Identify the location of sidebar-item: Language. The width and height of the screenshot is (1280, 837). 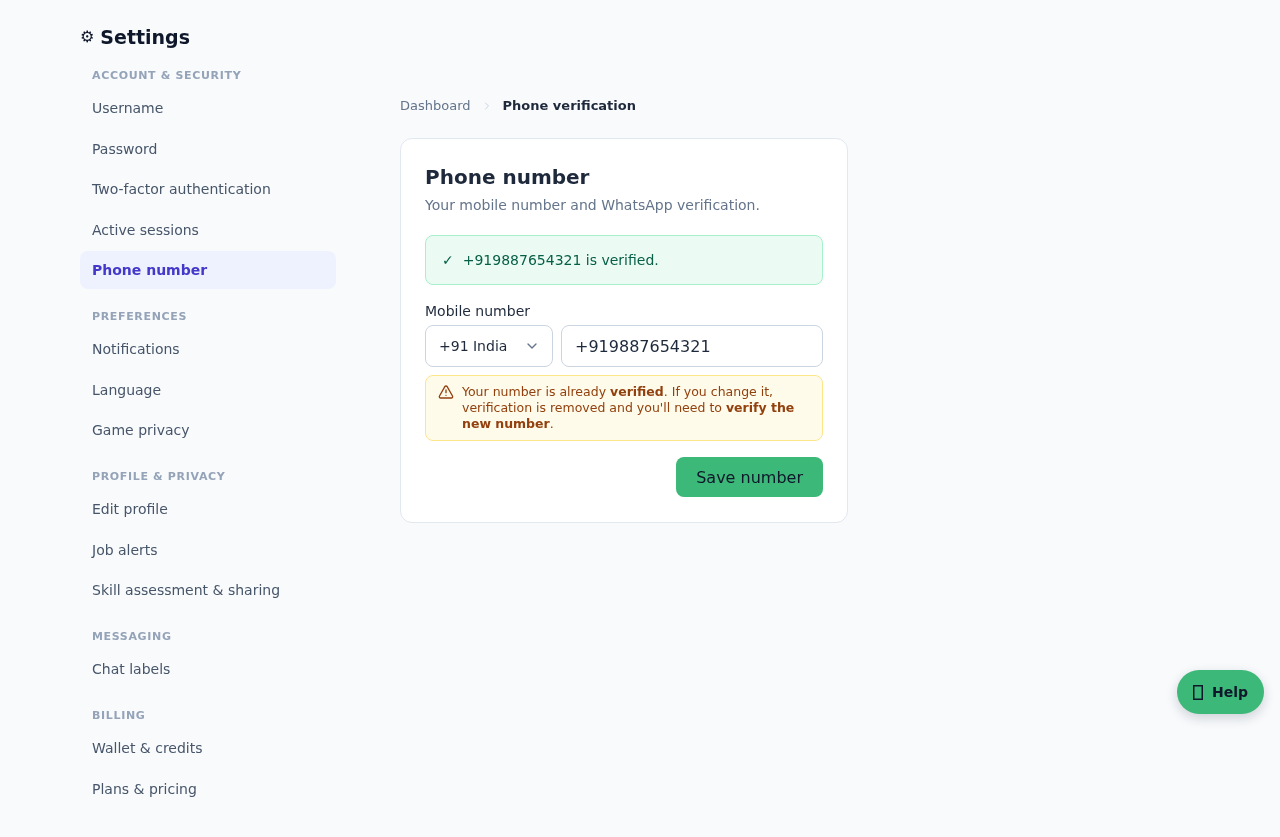
(208, 389).